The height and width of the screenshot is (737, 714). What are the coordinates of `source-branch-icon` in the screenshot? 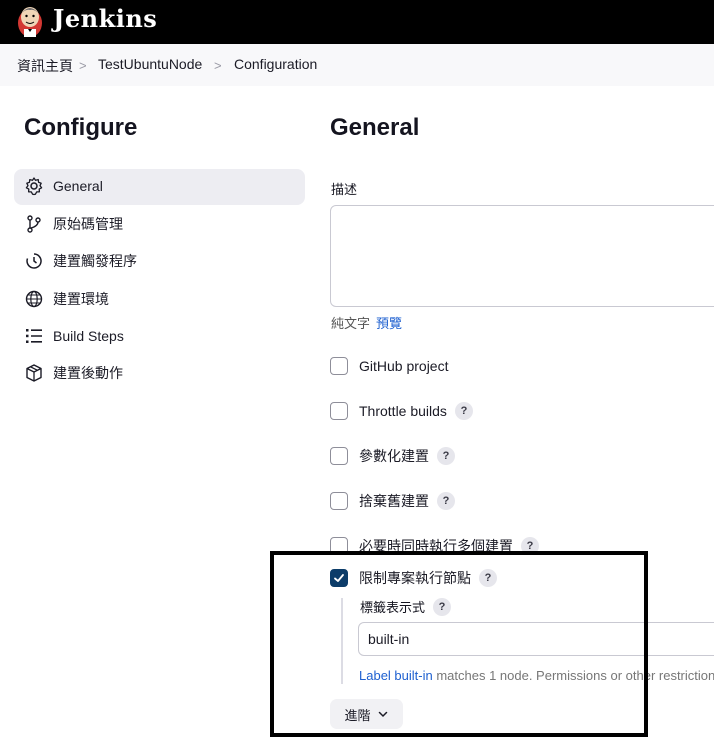 It's located at (34, 224).